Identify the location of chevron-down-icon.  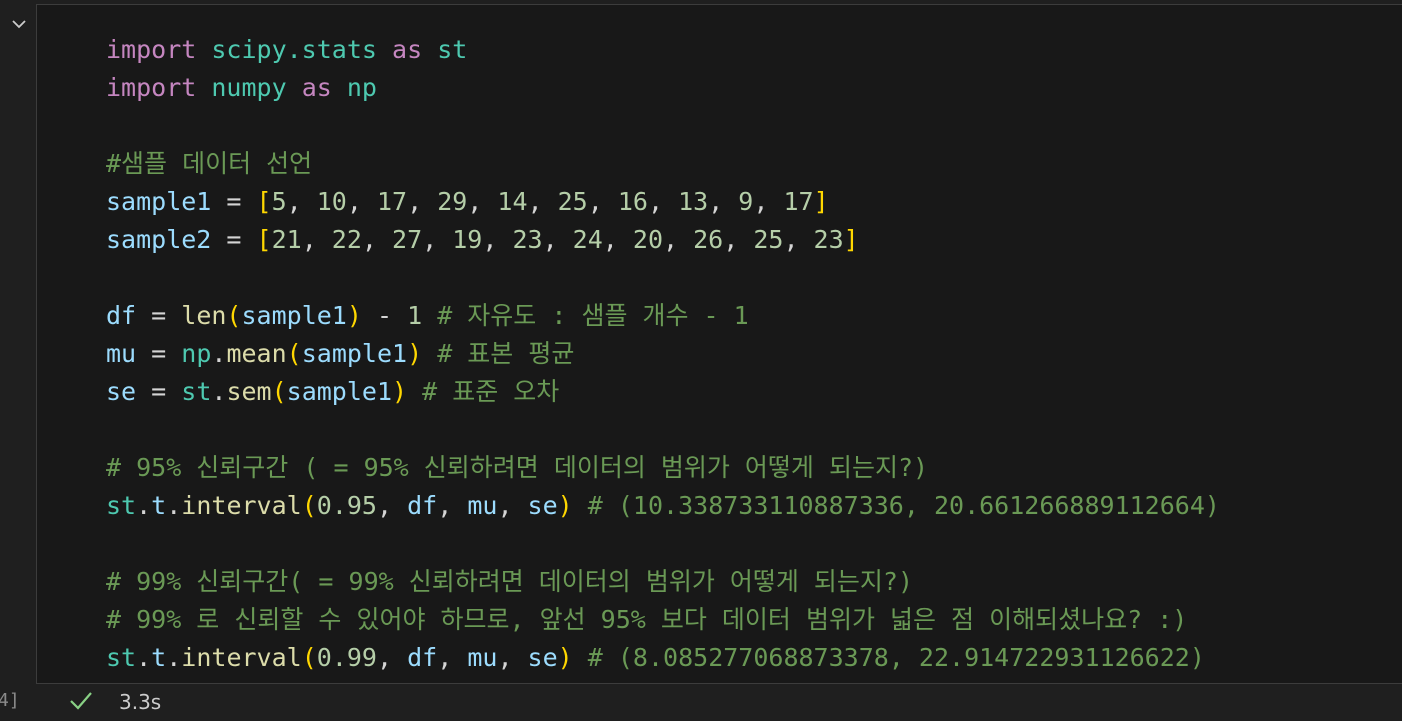
(19, 24).